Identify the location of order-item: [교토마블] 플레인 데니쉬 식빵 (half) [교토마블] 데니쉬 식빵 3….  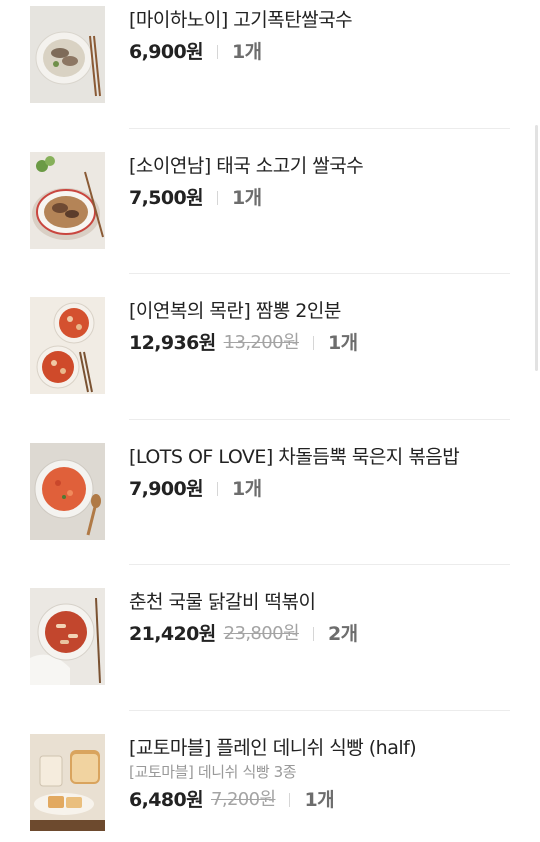
(270, 783).